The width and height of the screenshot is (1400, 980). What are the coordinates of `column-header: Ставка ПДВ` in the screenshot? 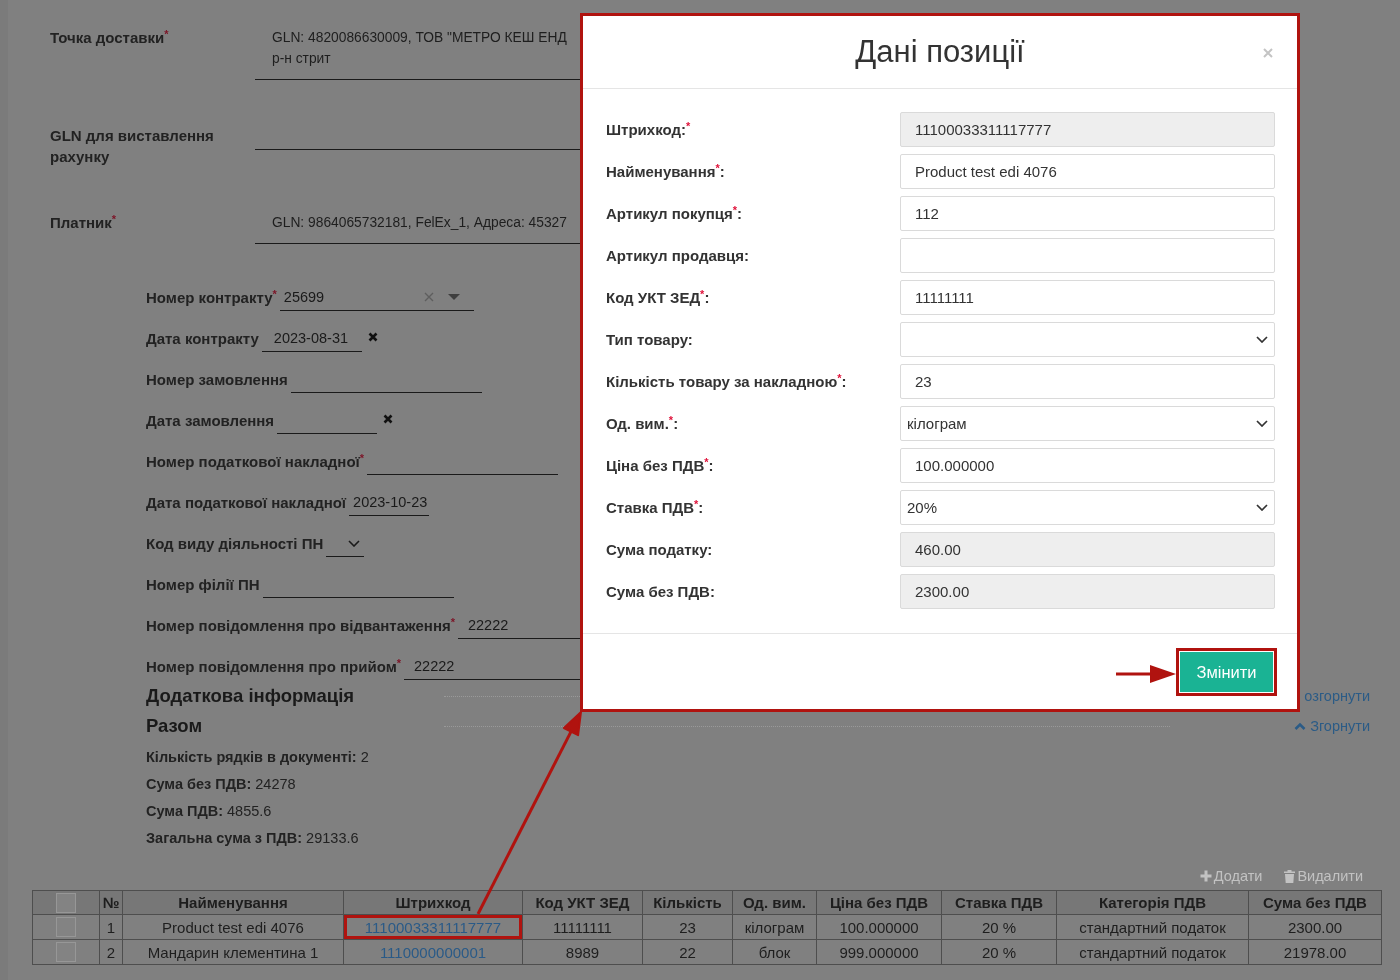 It's located at (999, 902).